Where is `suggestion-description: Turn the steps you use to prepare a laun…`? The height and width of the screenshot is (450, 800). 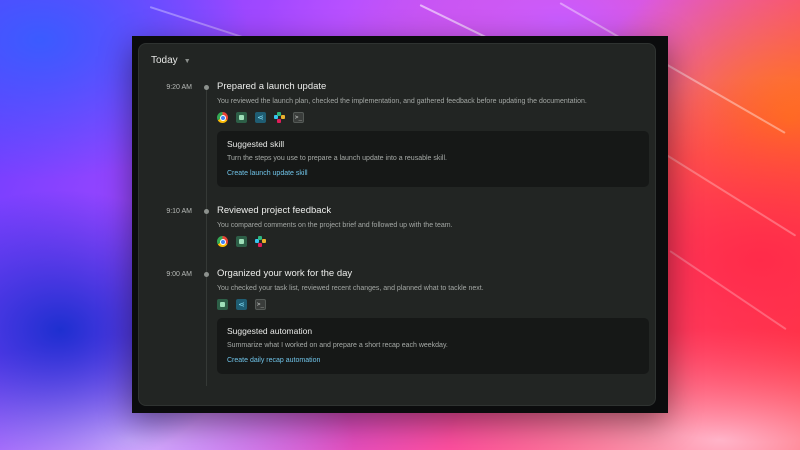
suggestion-description: Turn the steps you use to prepare a laun… is located at coordinates (337, 158).